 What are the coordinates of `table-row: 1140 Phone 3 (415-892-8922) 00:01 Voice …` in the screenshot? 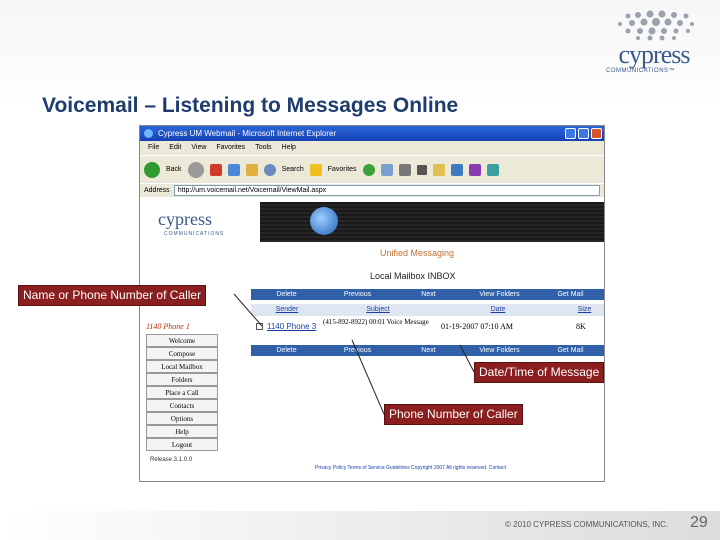 It's located at (427, 328).